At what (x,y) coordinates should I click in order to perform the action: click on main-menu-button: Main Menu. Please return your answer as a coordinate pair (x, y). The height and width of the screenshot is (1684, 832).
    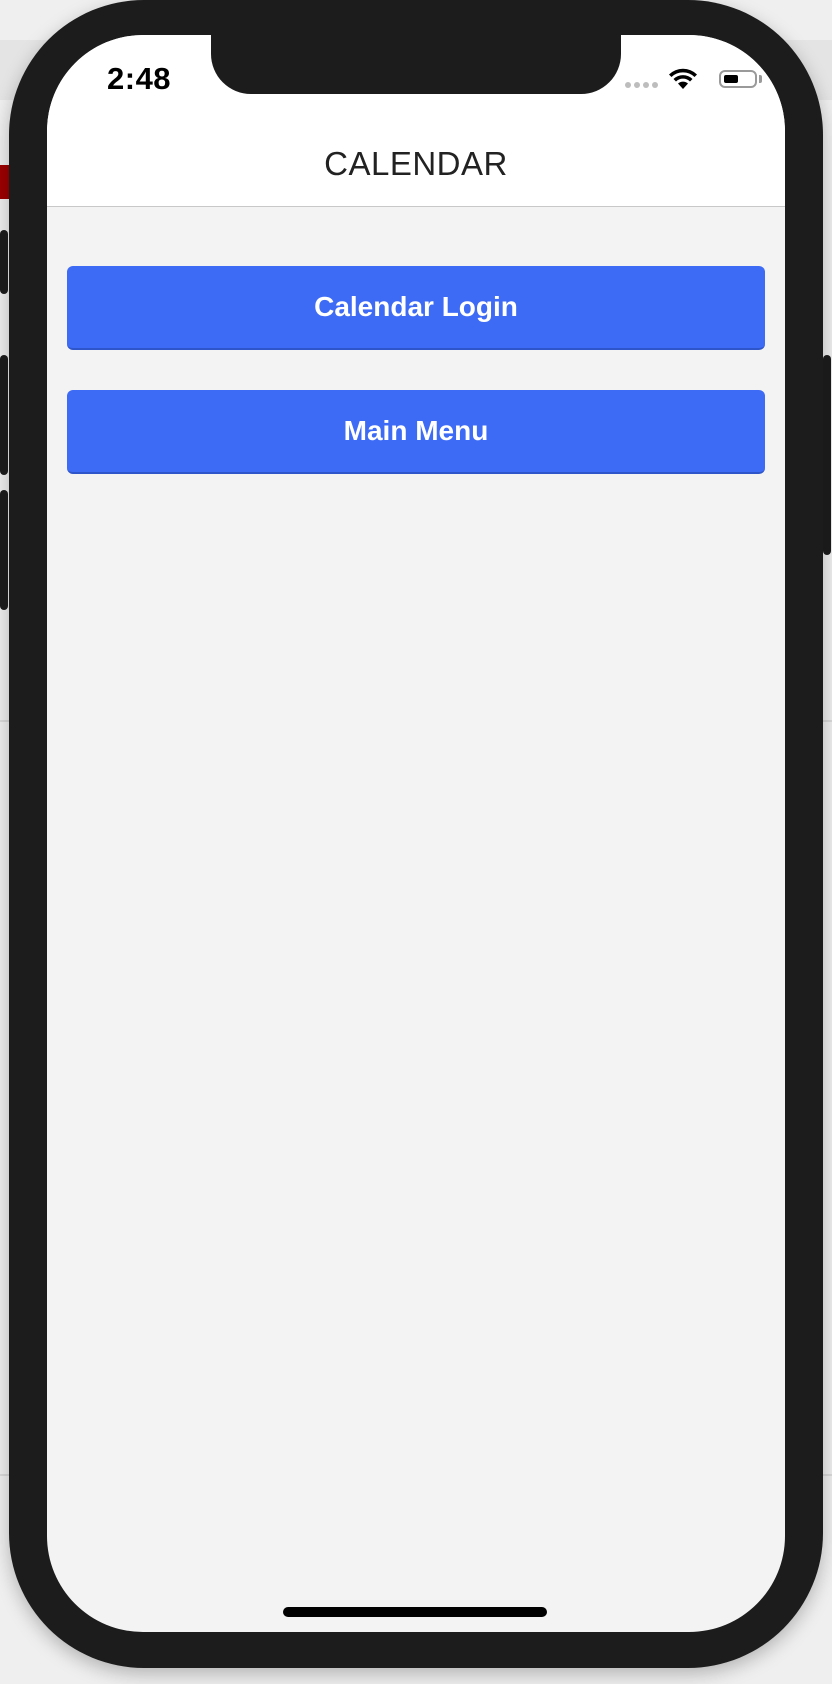
    Looking at the image, I should click on (416, 432).